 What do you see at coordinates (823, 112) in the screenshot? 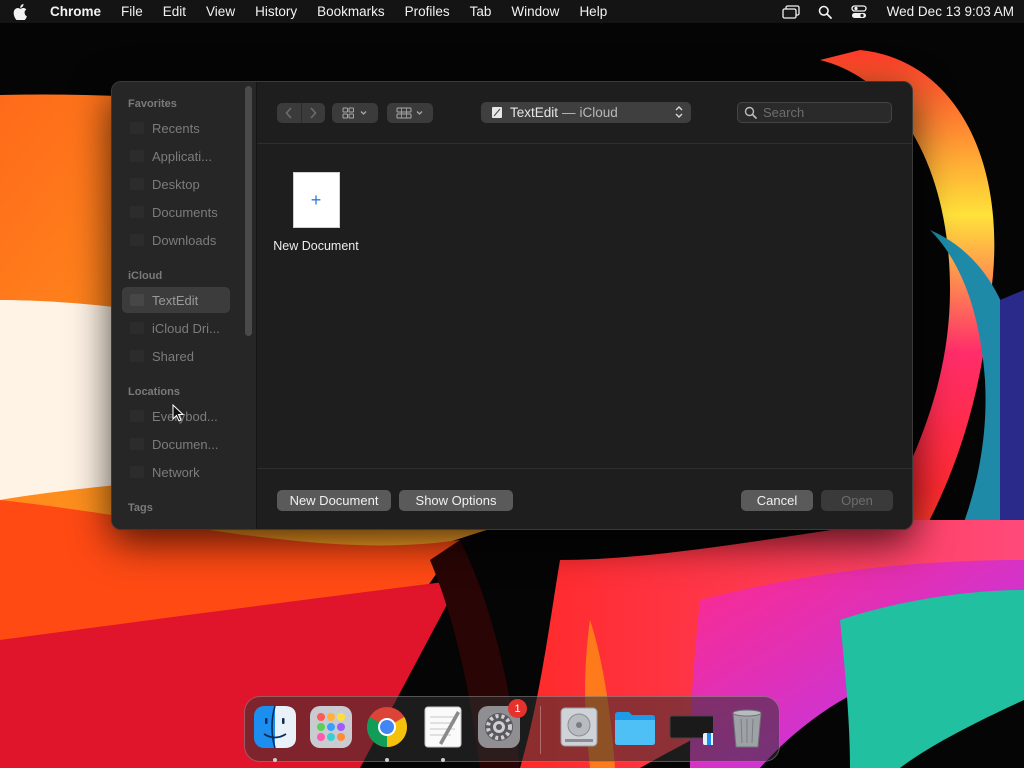
I see `search-input` at bounding box center [823, 112].